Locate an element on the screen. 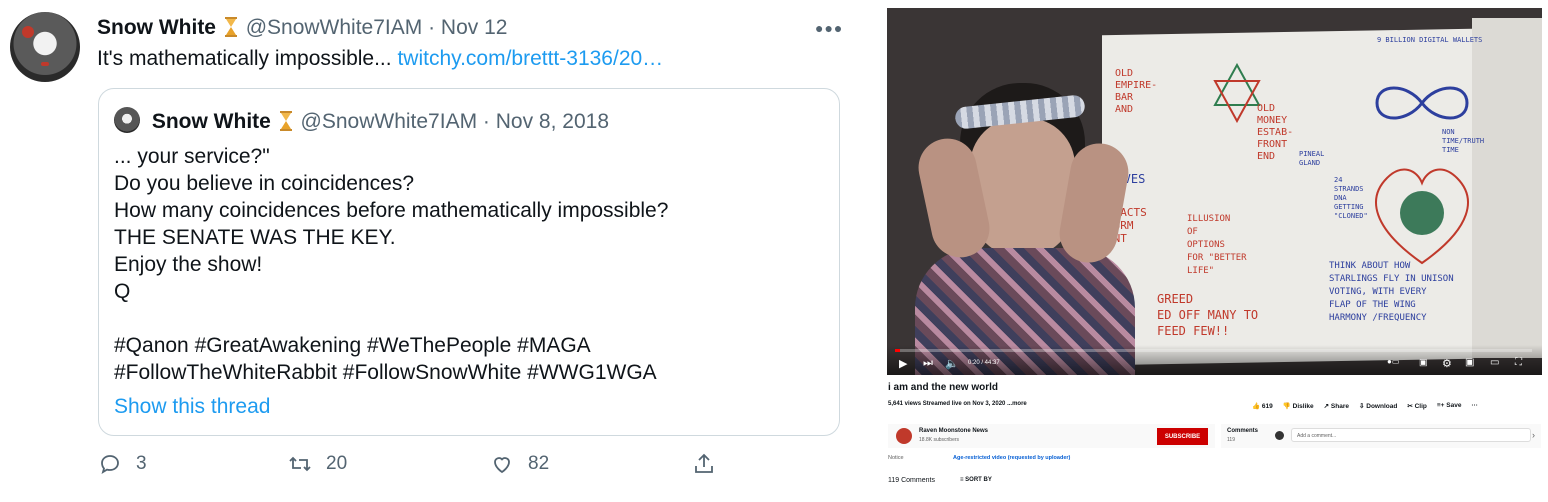 This screenshot has width=1548, height=502. reply-button: 3 is located at coordinates (122, 464).